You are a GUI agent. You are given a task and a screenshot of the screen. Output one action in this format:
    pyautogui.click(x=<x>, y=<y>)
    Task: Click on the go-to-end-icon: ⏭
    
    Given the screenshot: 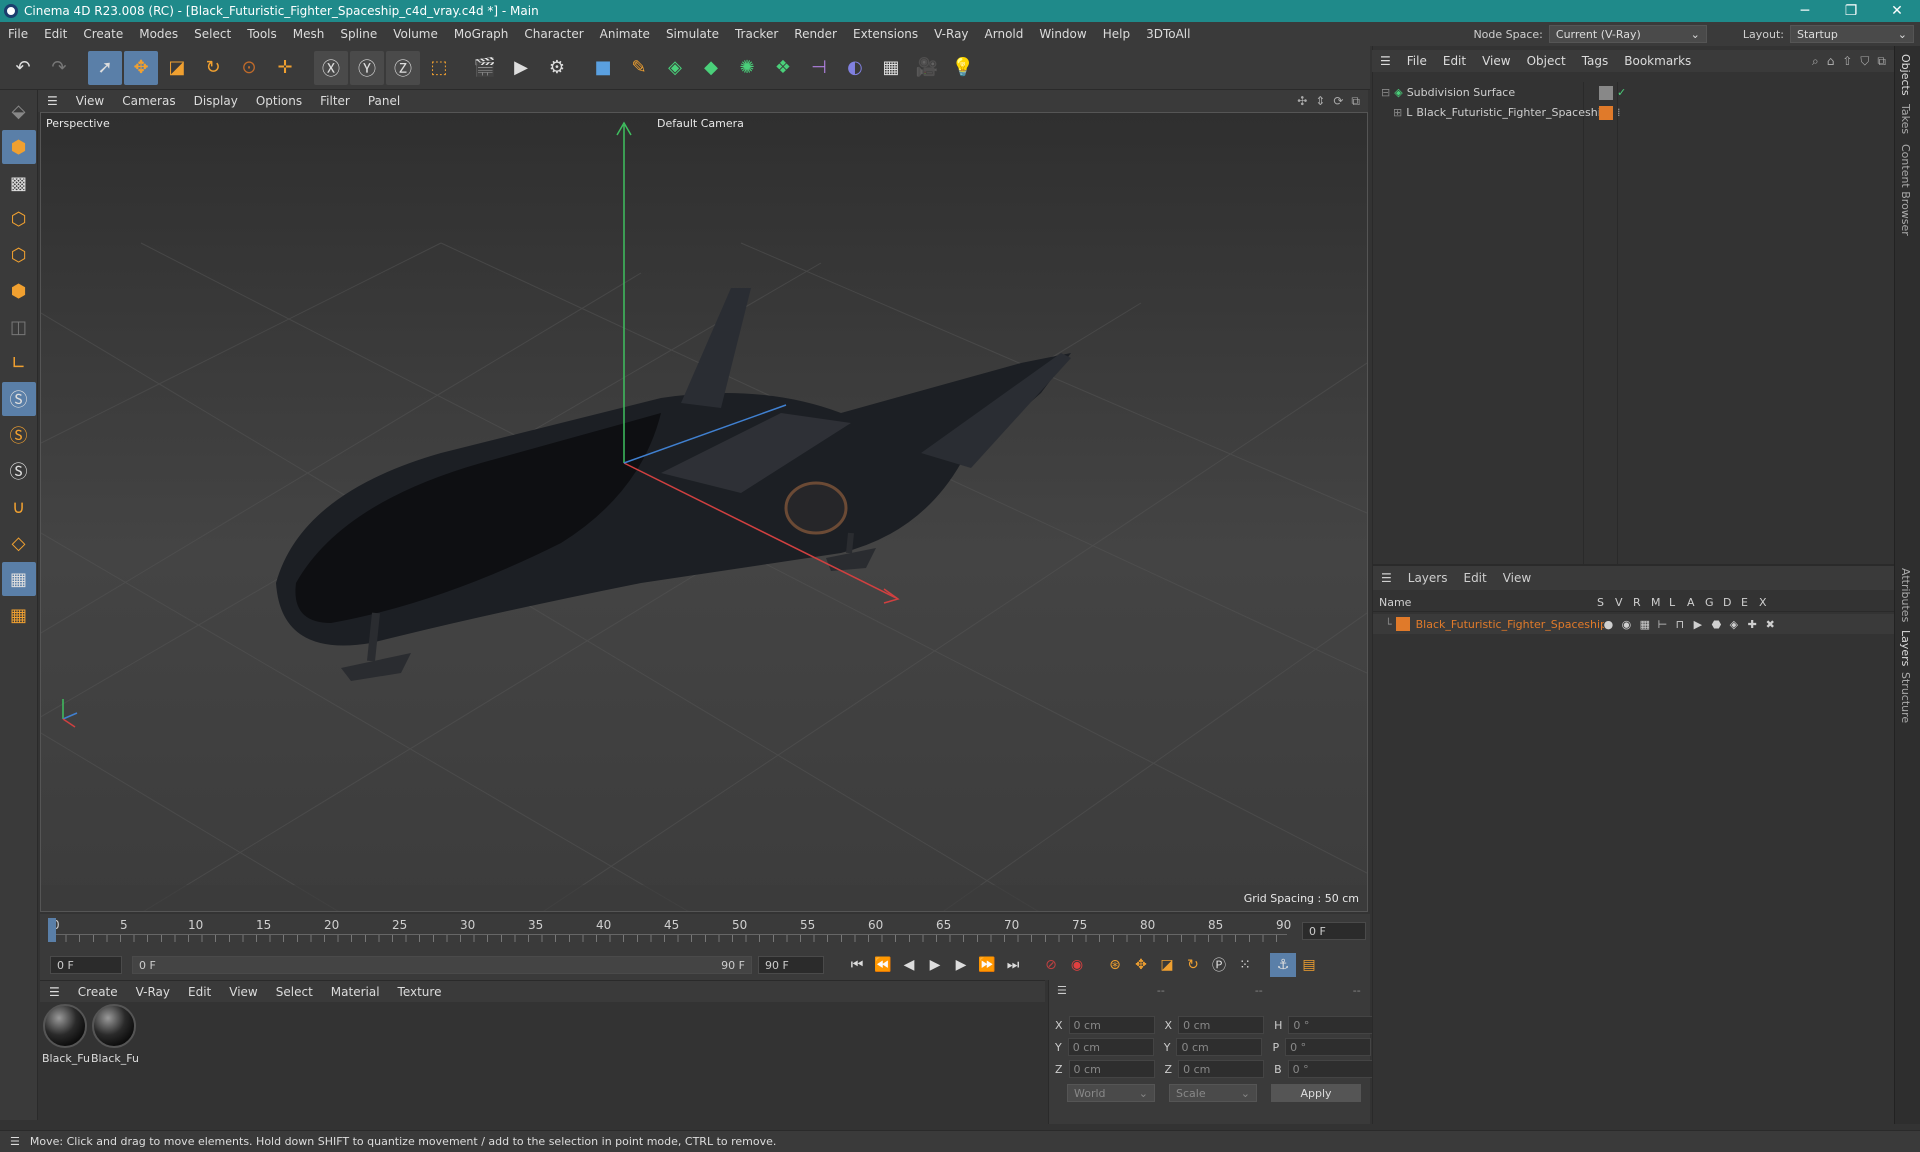 What is the action you would take?
    pyautogui.click(x=1013, y=965)
    